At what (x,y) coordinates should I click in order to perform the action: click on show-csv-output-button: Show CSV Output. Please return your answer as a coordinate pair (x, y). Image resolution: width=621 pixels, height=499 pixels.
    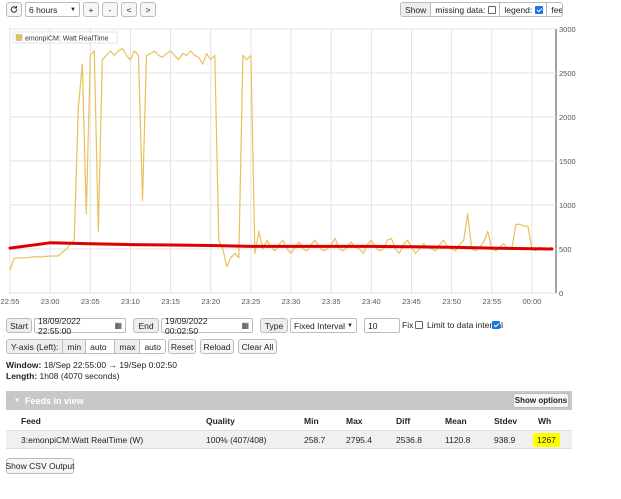
    Looking at the image, I should click on (40, 466).